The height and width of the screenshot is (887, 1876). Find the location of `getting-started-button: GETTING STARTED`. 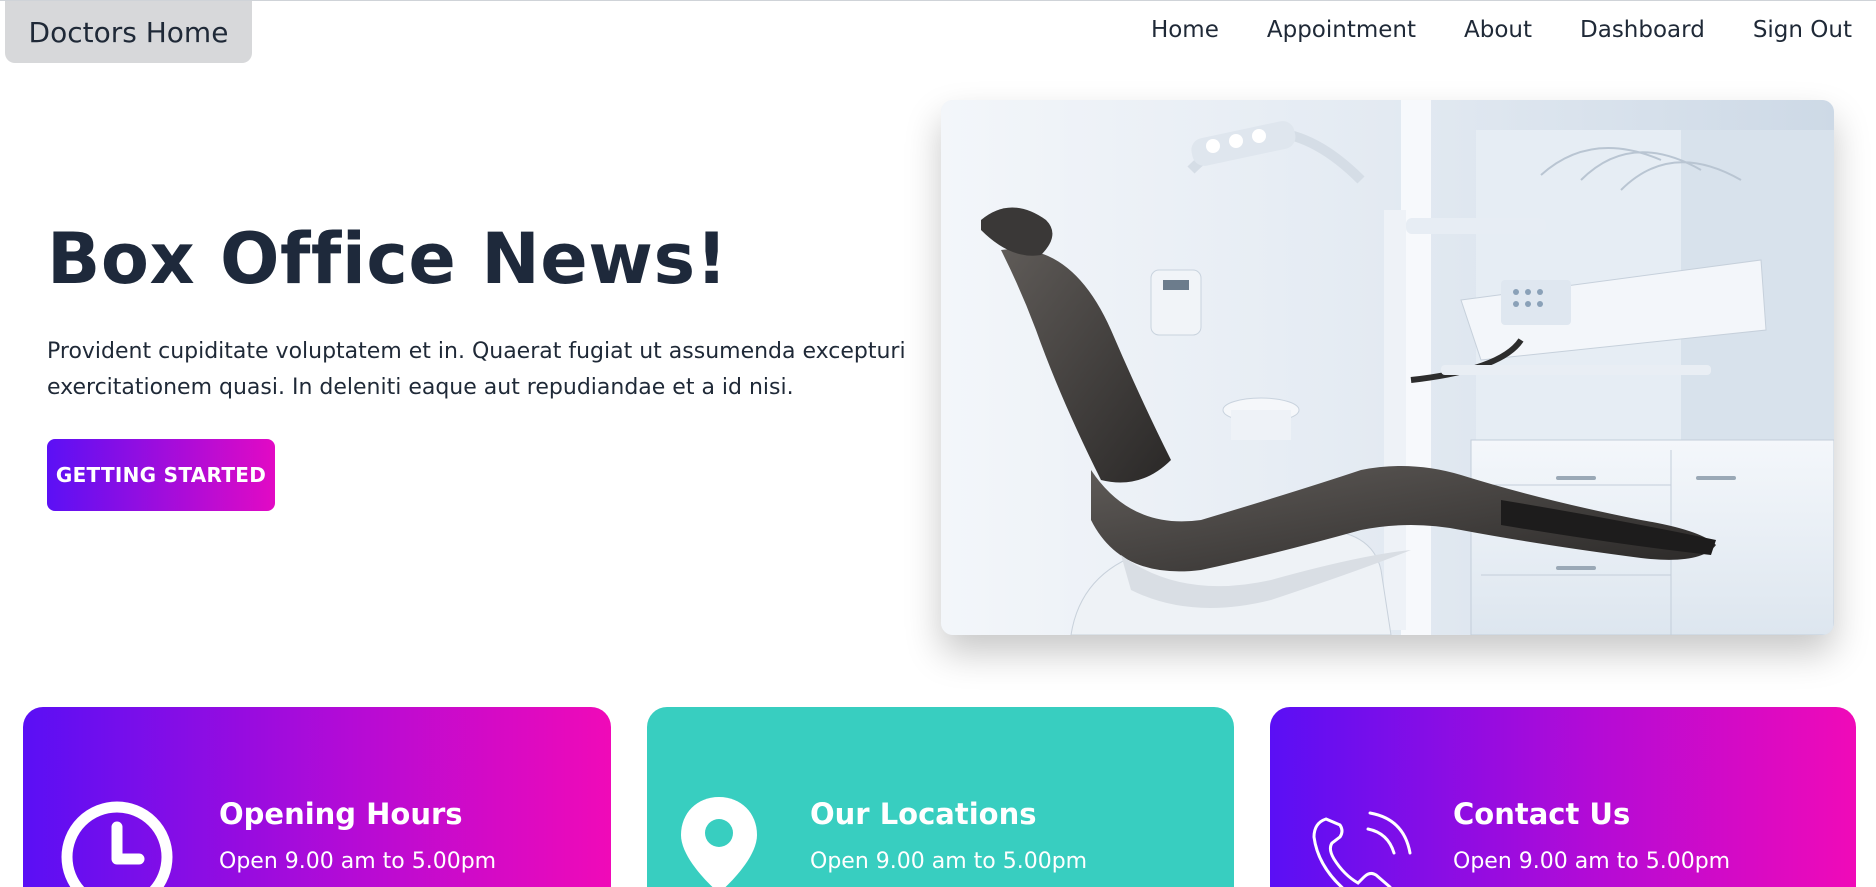

getting-started-button: GETTING STARTED is located at coordinates (161, 475).